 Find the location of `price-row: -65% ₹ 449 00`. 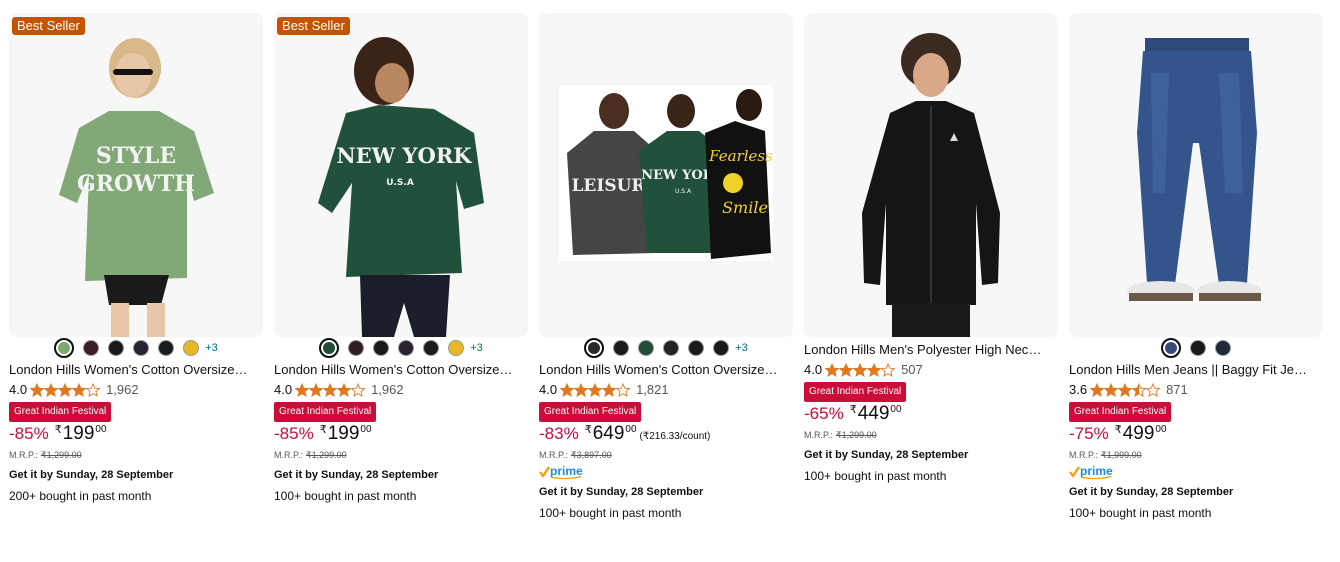

price-row: -65% ₹ 449 00 is located at coordinates (931, 415).